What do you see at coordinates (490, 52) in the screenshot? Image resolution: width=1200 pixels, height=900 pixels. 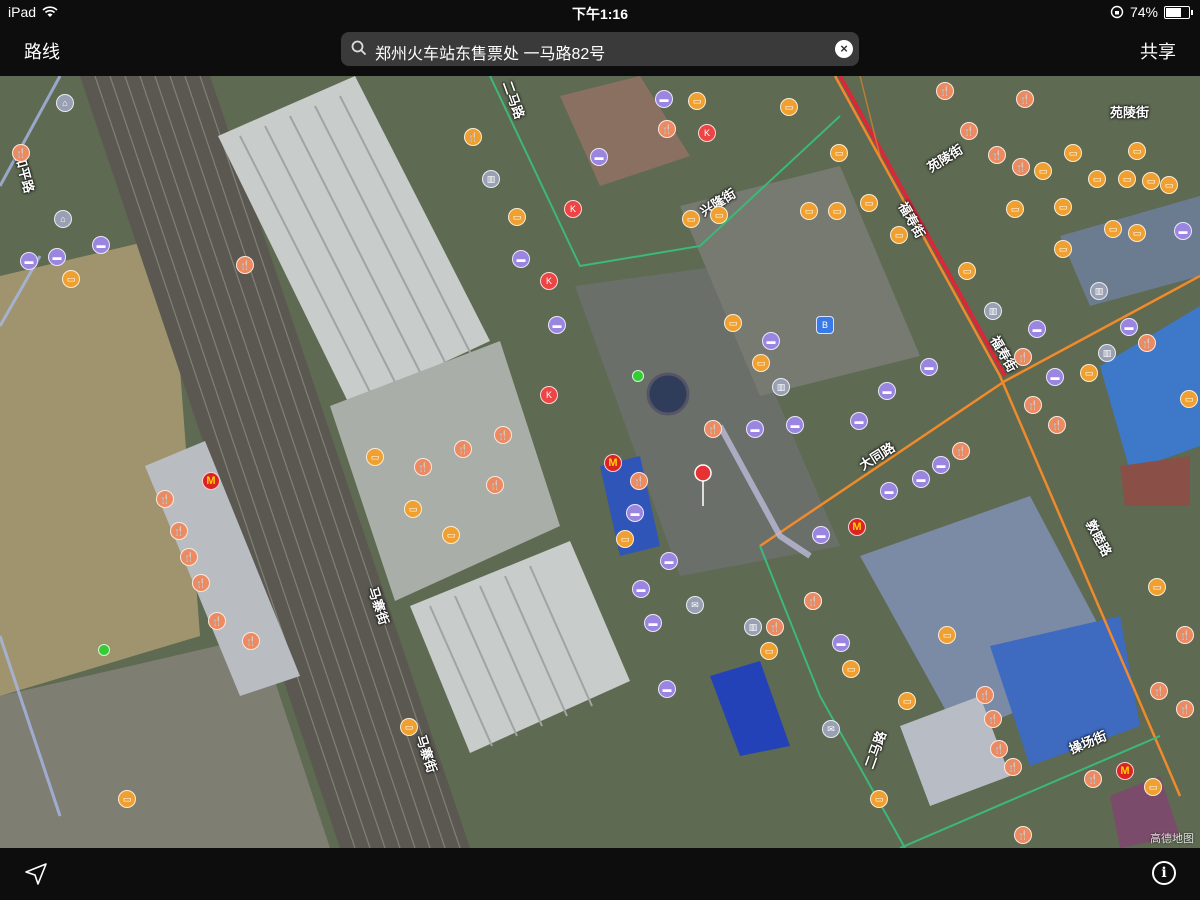 I see `search-input: 郑州火车站东售票处 一马路82号` at bounding box center [490, 52].